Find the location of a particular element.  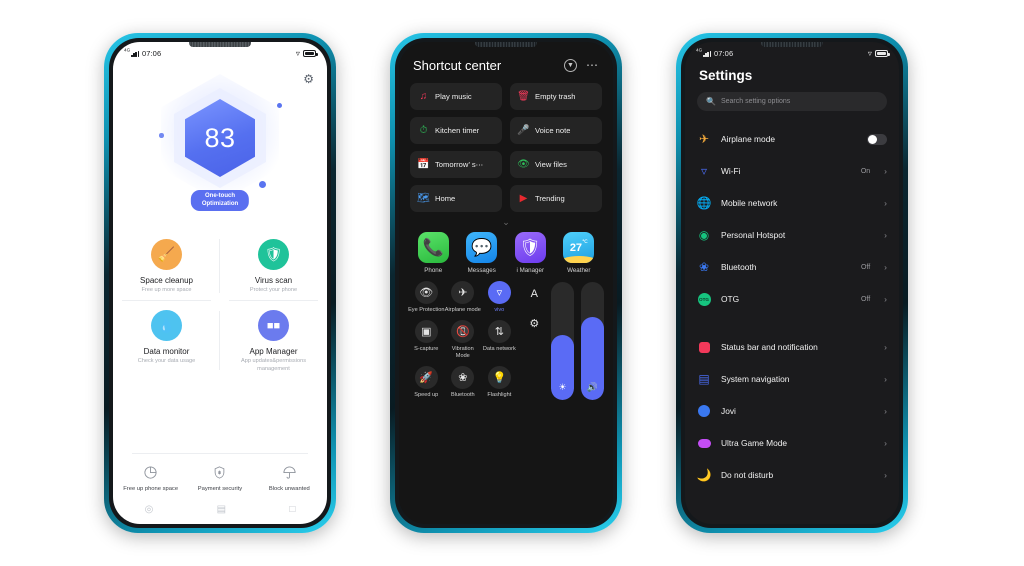

shortcut-trending: ▶ Trending is located at coordinates (556, 198).